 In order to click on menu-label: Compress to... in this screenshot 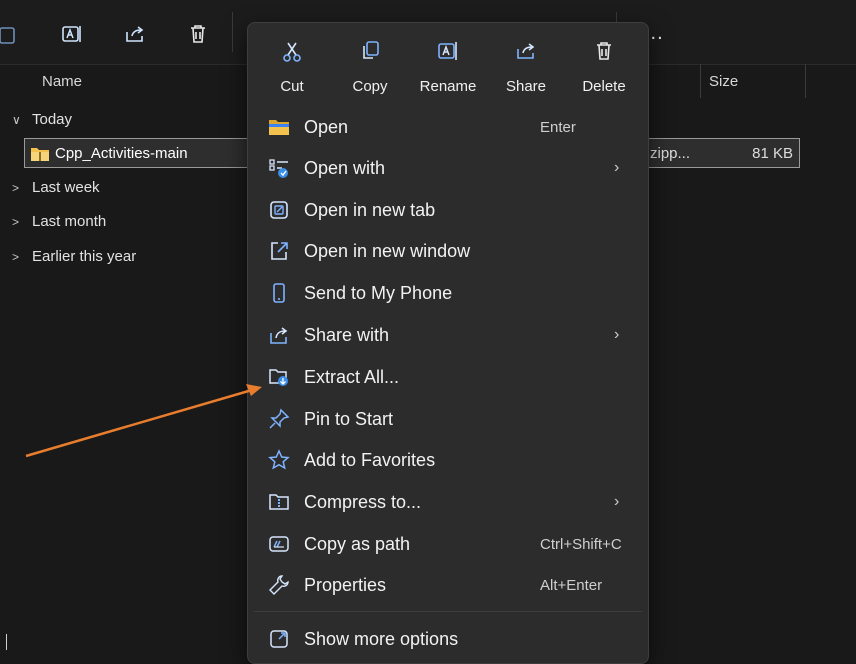, I will do `click(363, 502)`.